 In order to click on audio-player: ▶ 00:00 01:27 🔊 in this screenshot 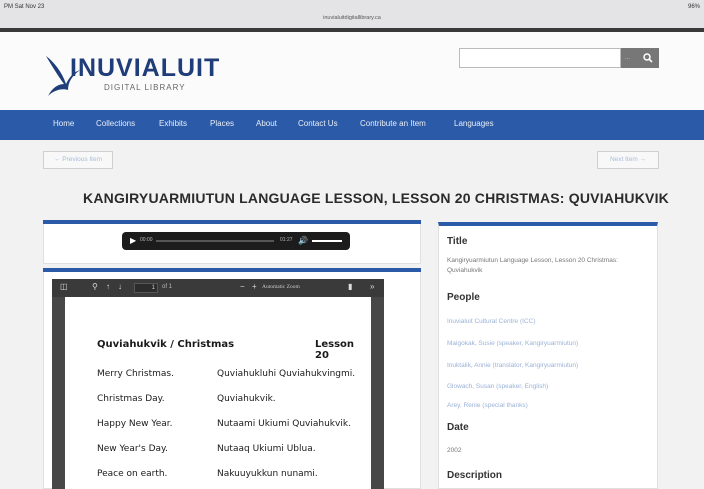, I will do `click(236, 241)`.